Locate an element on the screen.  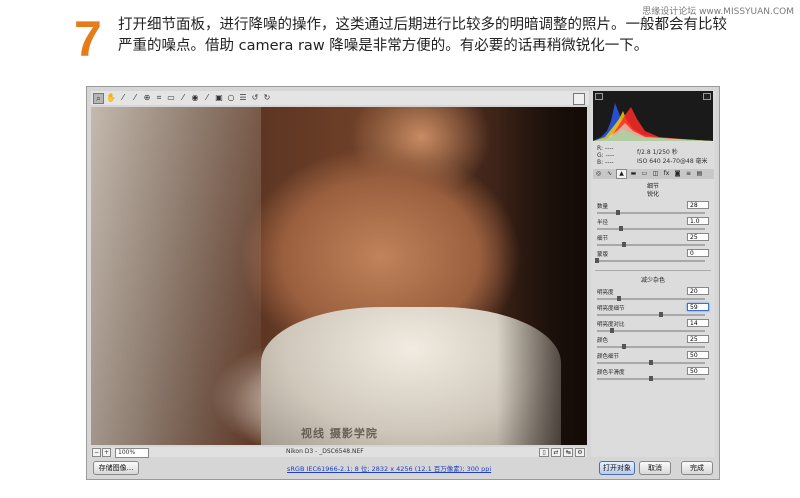
before-after-icon: ⇄ is located at coordinates (556, 452).